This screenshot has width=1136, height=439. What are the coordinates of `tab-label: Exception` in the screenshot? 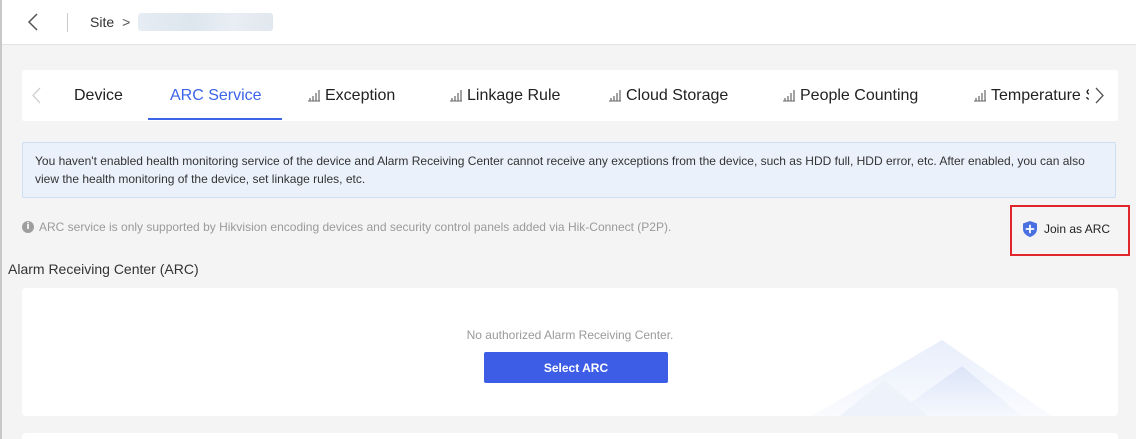 It's located at (360, 95).